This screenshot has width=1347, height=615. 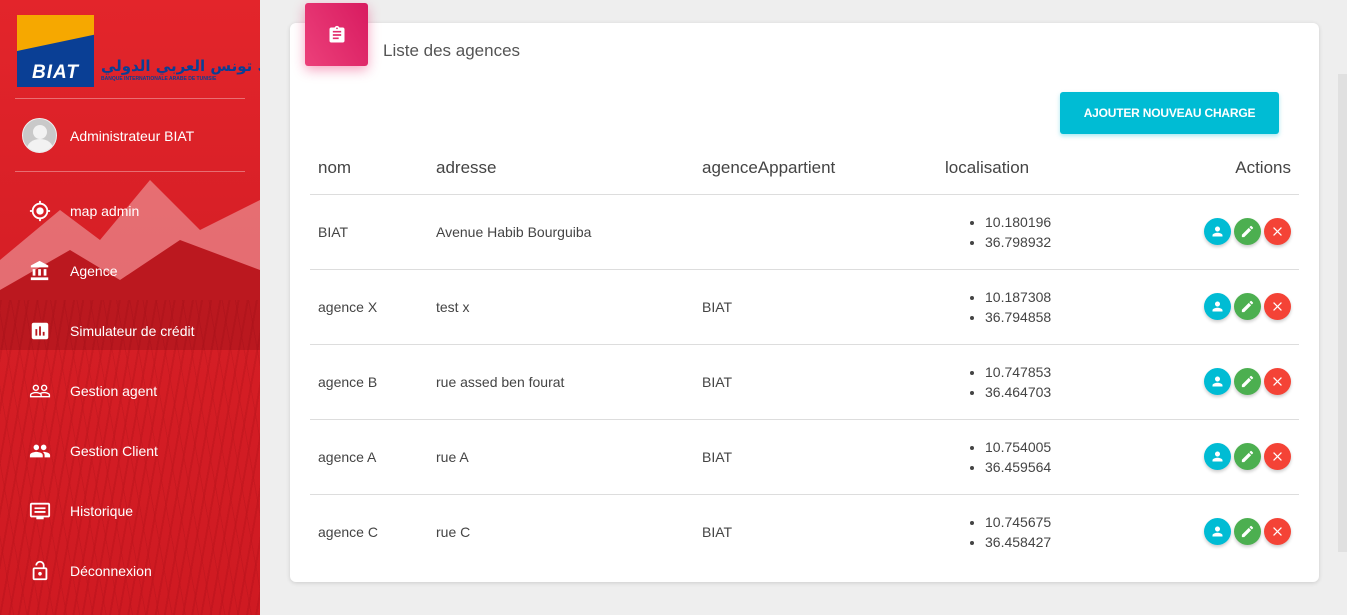 I want to click on monitor-icon, so click(x=40, y=511).